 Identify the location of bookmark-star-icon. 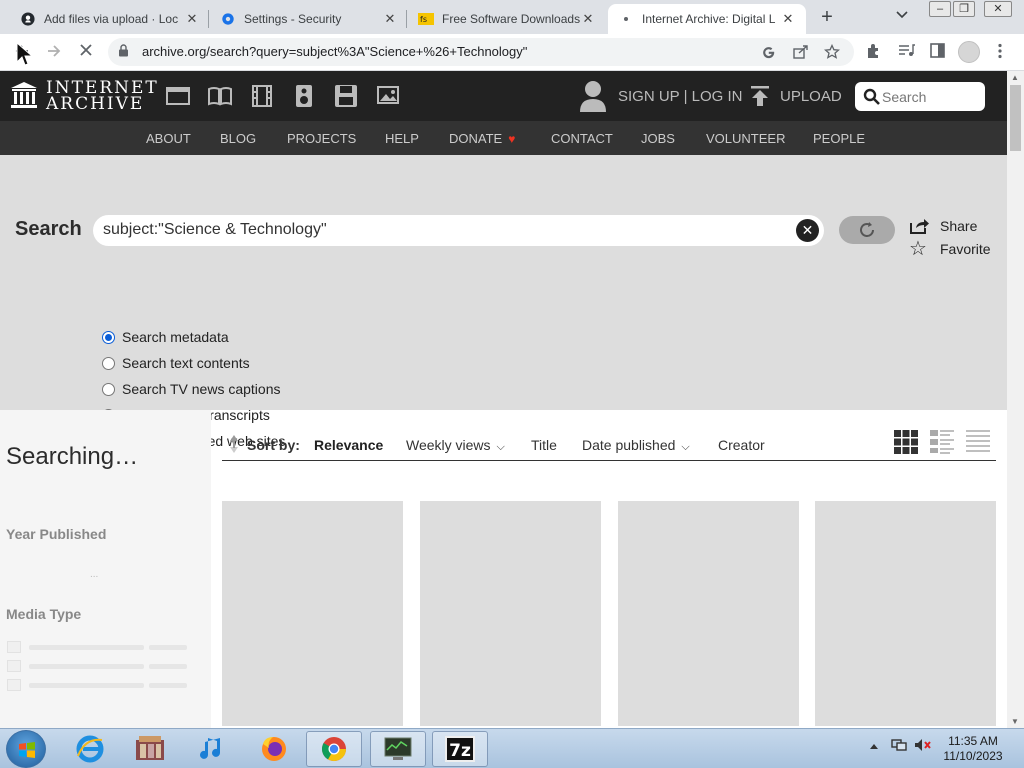
(832, 53).